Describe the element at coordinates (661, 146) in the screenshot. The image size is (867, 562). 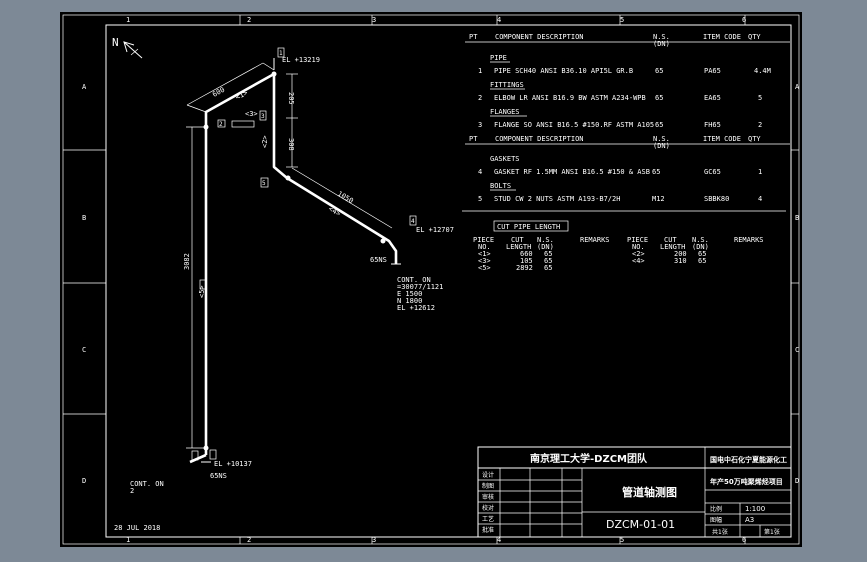
I see `bom-header-dn-2: (DN)` at that location.